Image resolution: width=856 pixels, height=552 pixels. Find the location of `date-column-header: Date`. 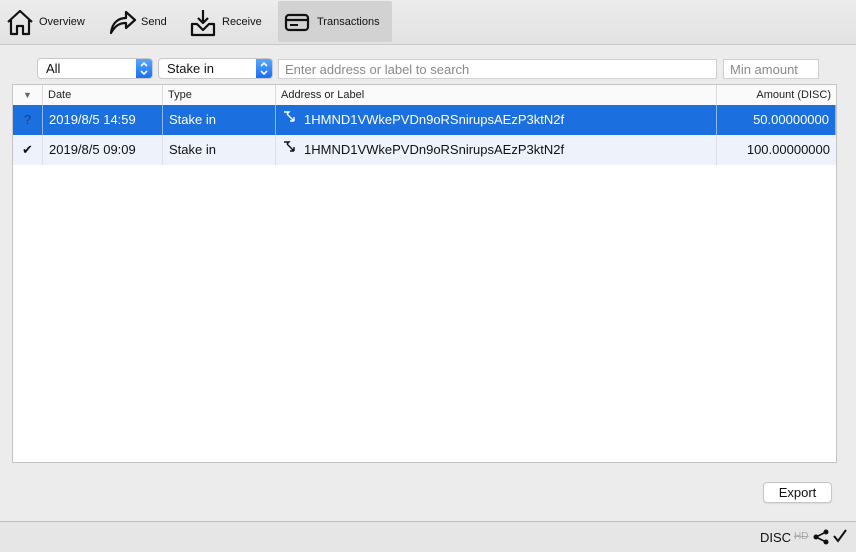

date-column-header: Date is located at coordinates (103, 95).